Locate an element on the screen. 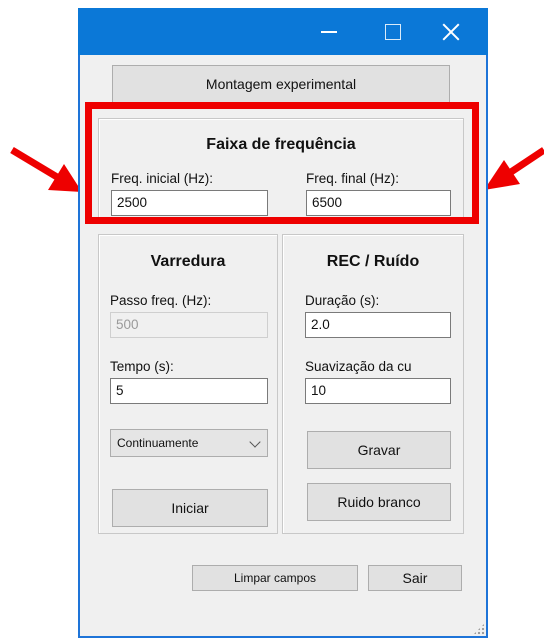  gravar-button: Gravar is located at coordinates (379, 450).